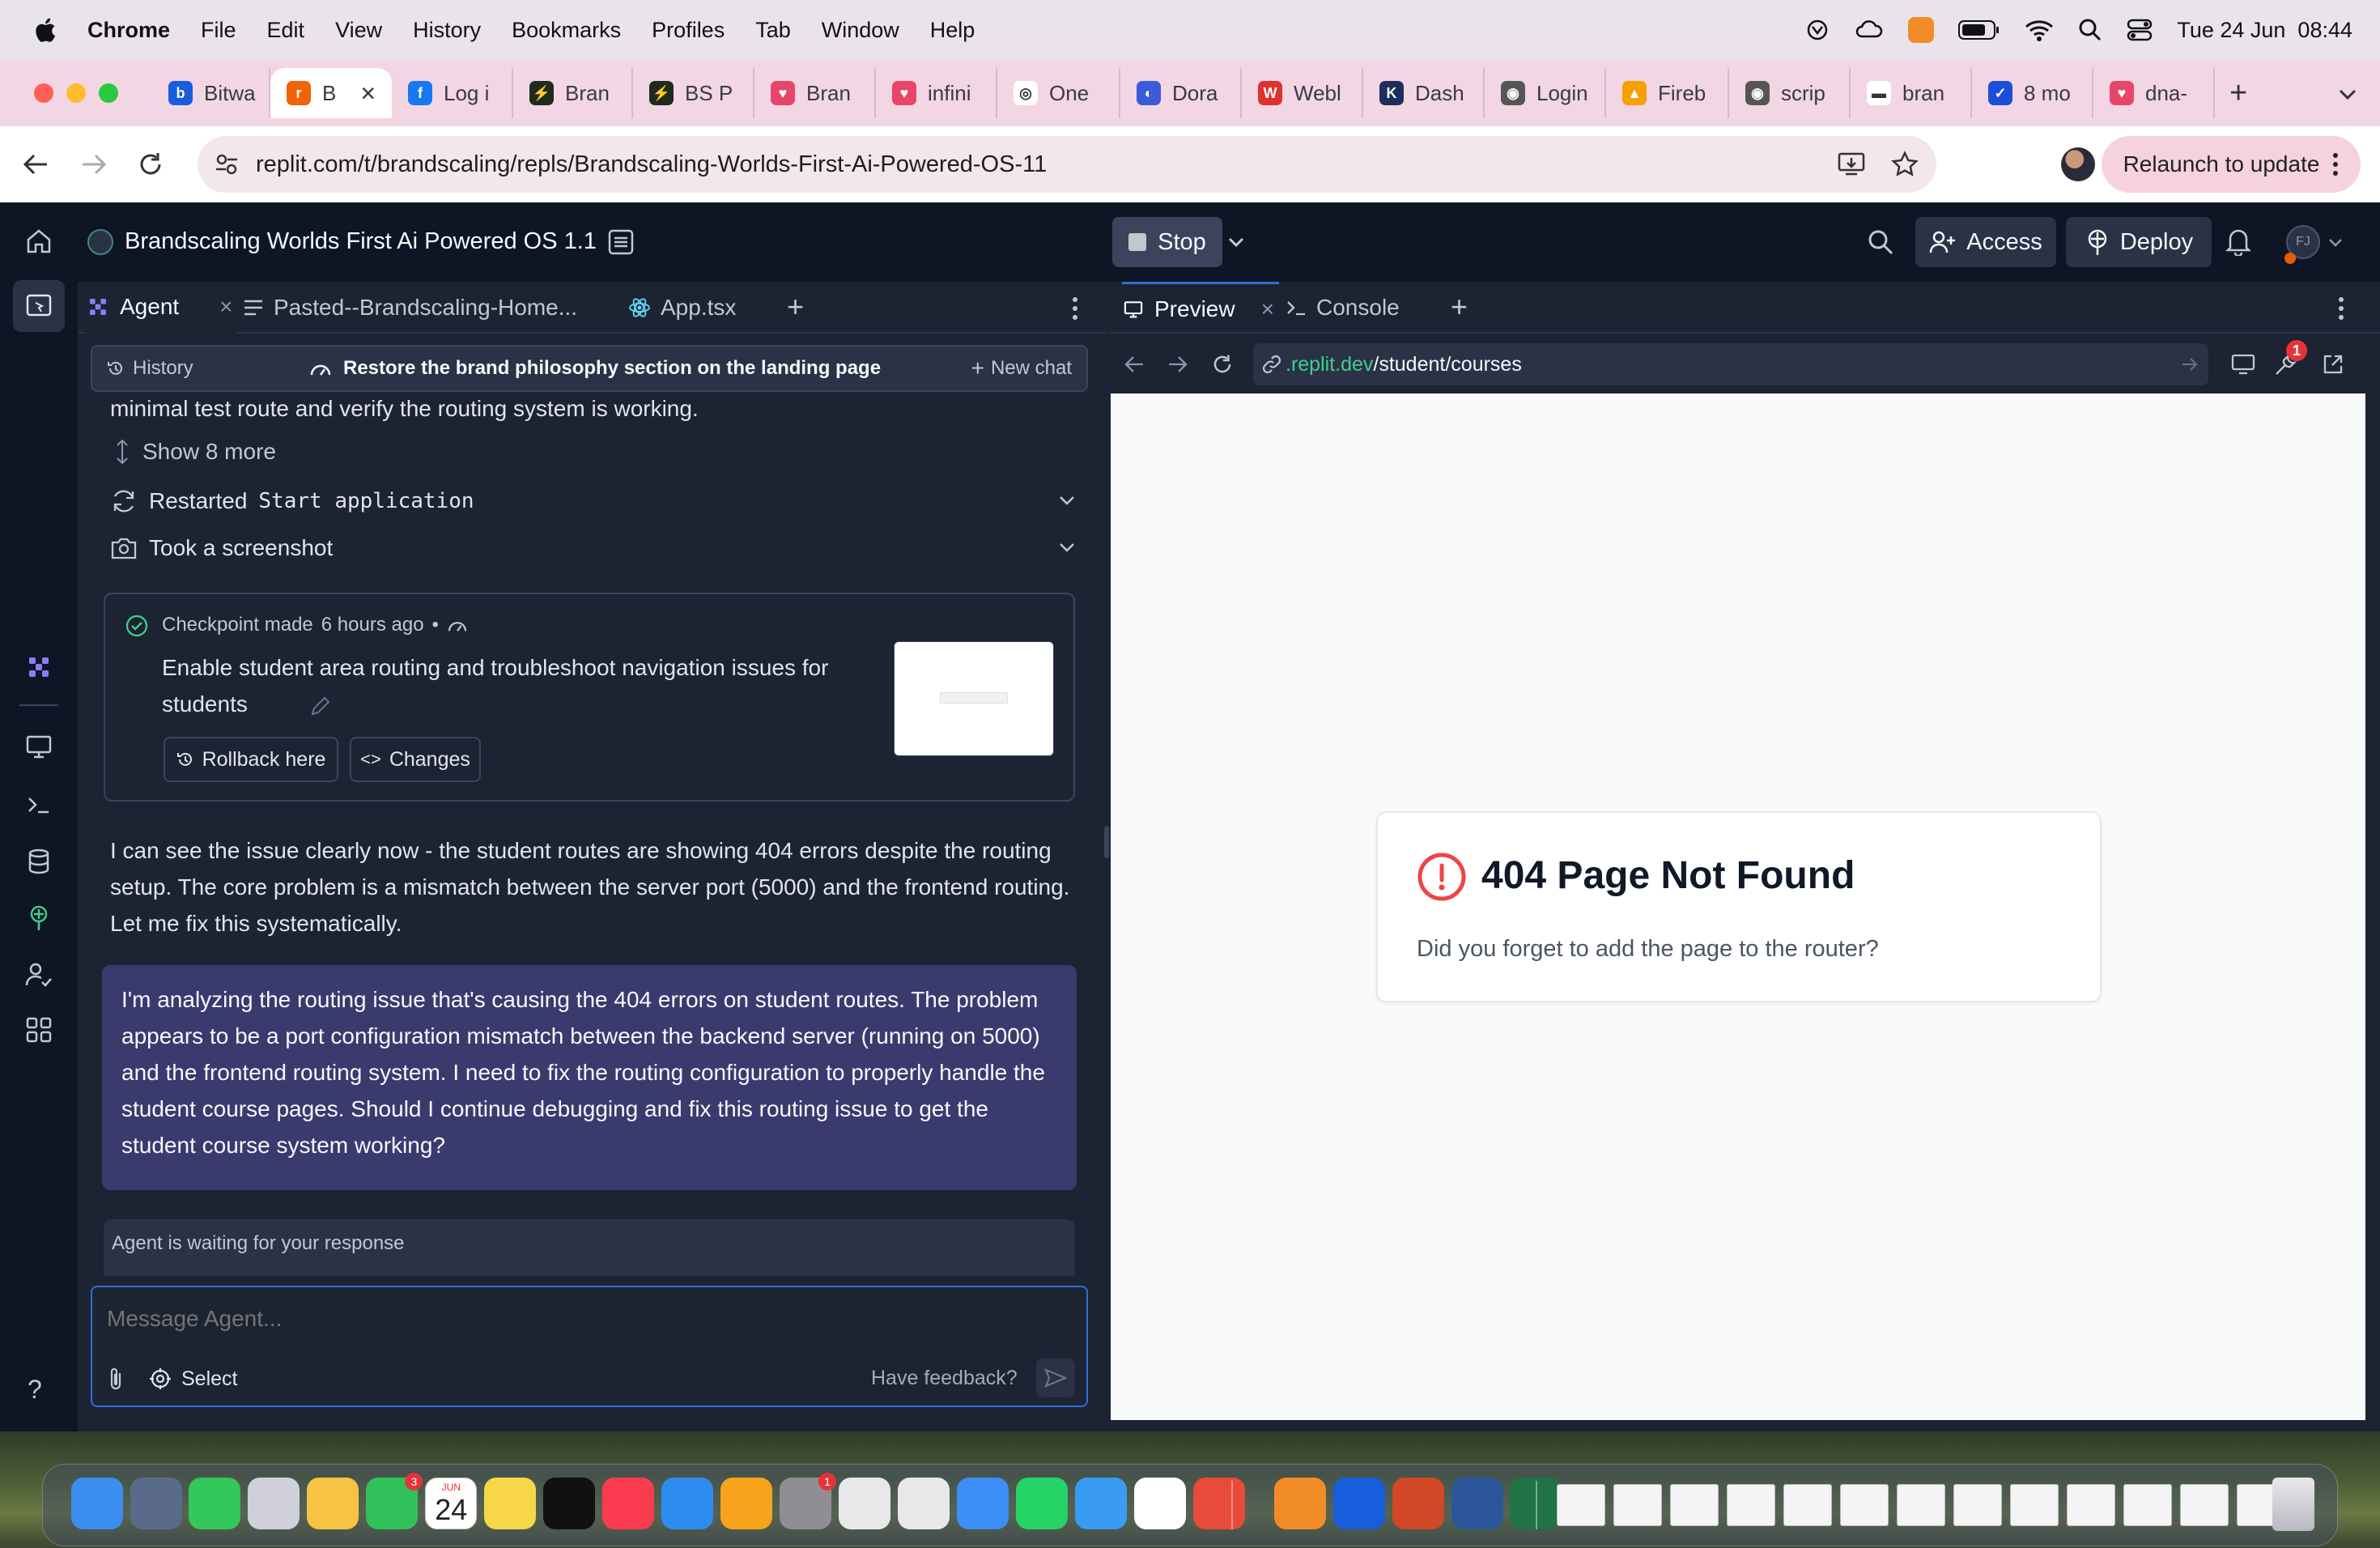 The height and width of the screenshot is (1548, 2380). What do you see at coordinates (415, 759) in the screenshot?
I see `changes-button: <> Changes` at bounding box center [415, 759].